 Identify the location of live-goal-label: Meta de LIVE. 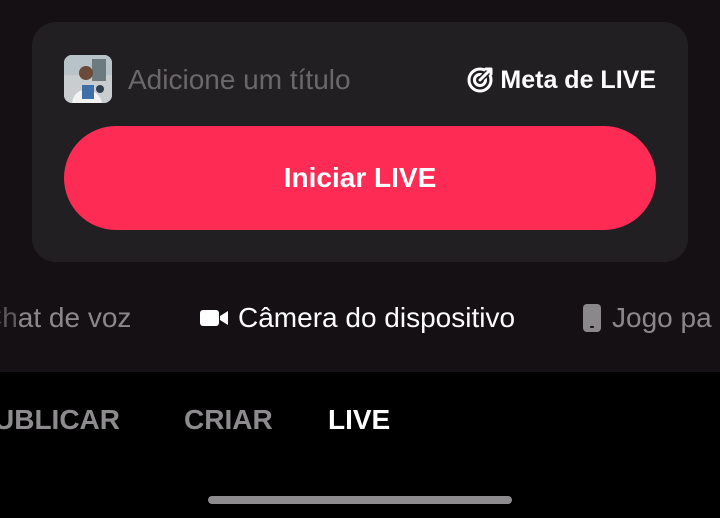
(578, 79).